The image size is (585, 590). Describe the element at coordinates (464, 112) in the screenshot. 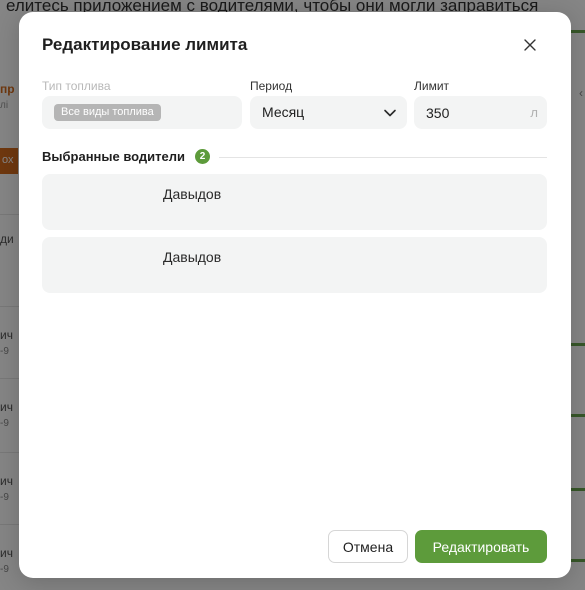

I see `limit-input` at that location.